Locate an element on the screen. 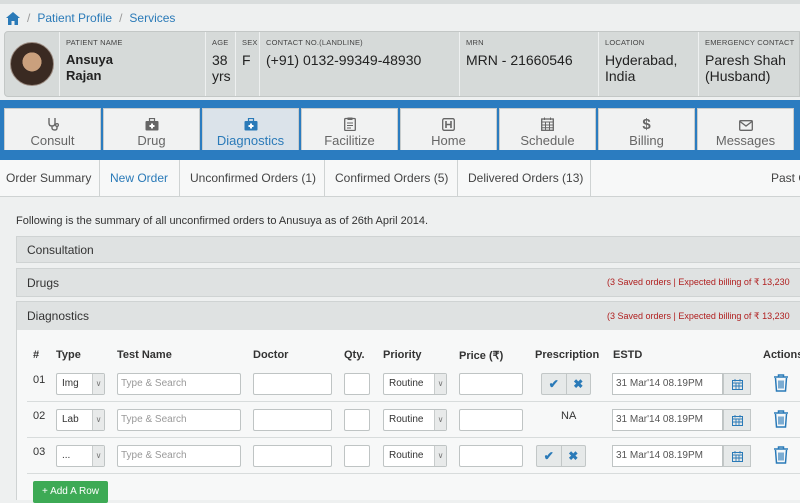 This screenshot has height=503, width=800. sex-label: SEX is located at coordinates (250, 42).